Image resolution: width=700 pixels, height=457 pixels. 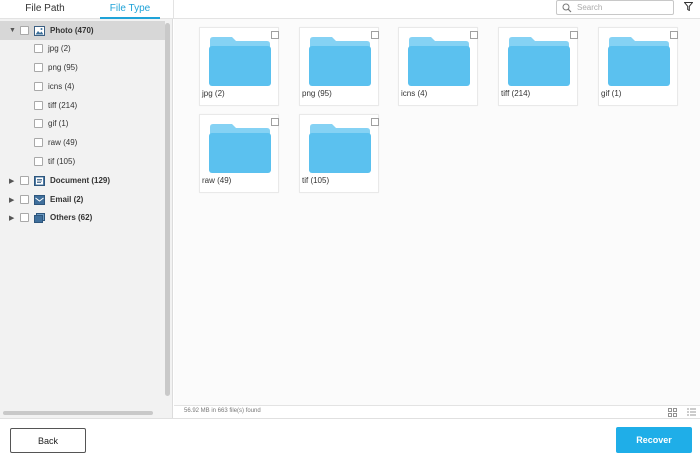 I want to click on checkbox-tif, so click(x=38, y=161).